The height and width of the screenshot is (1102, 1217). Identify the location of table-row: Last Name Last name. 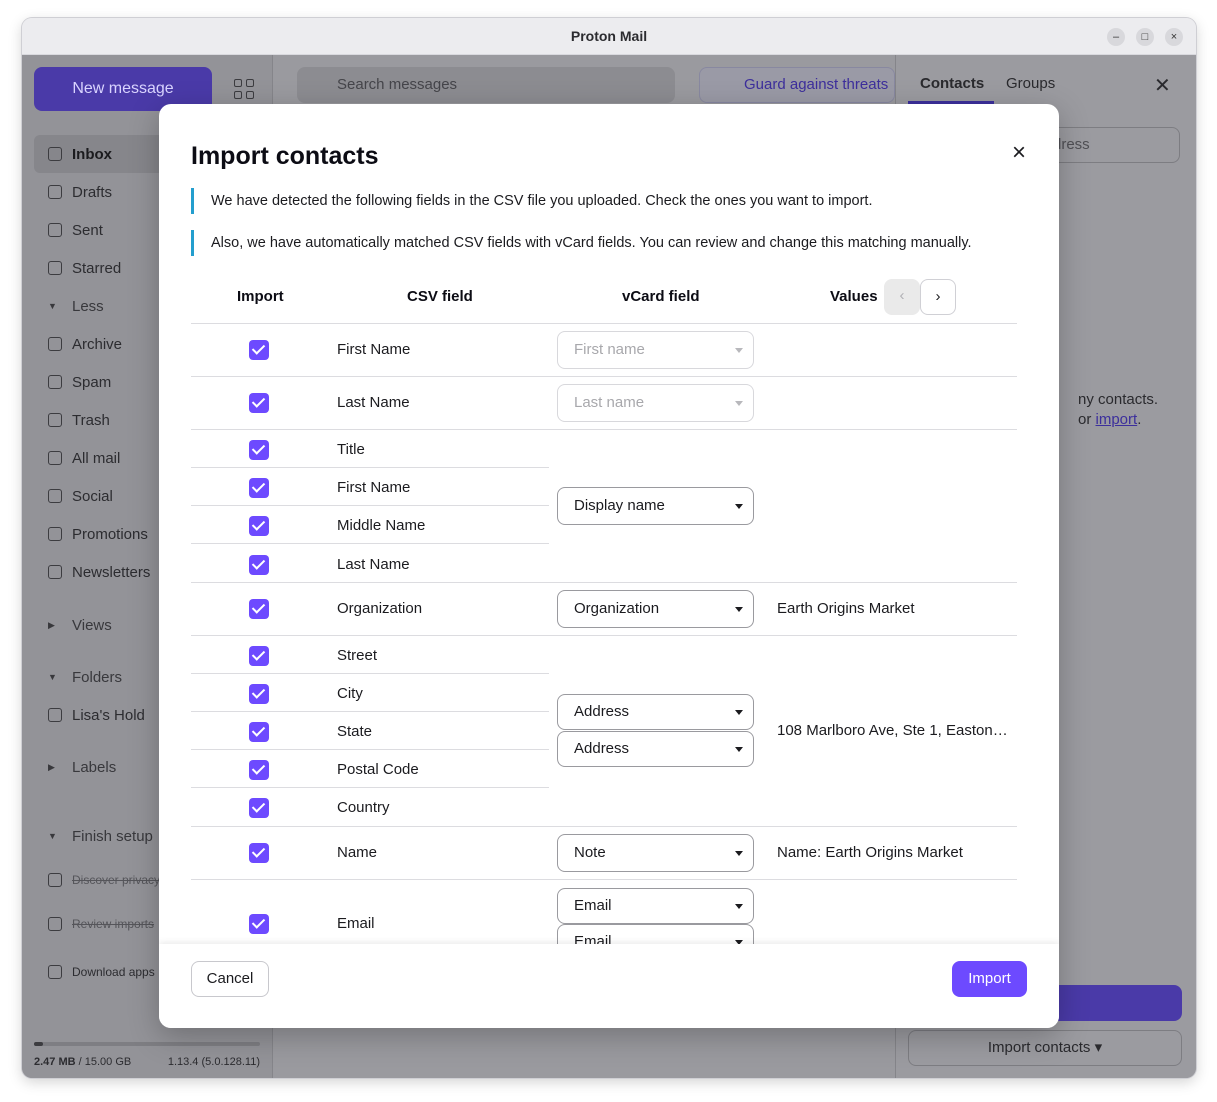
(604, 402).